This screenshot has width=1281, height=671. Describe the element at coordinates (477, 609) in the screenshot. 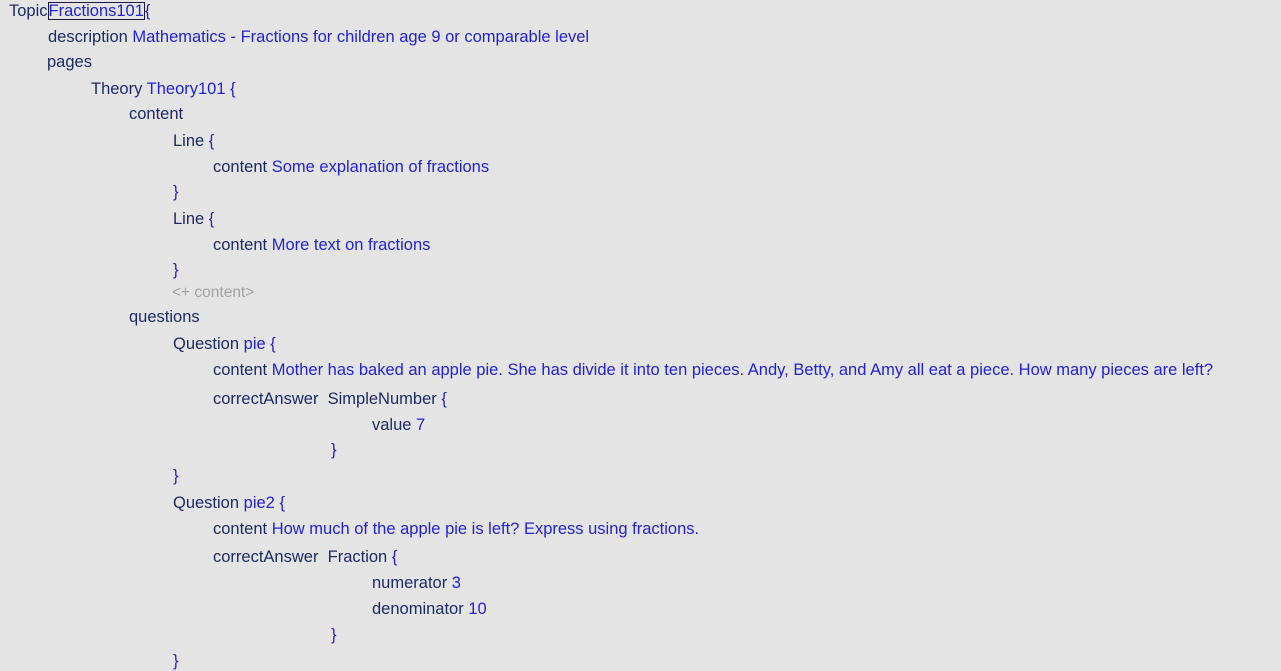

I see `answer-field-value: 10` at that location.